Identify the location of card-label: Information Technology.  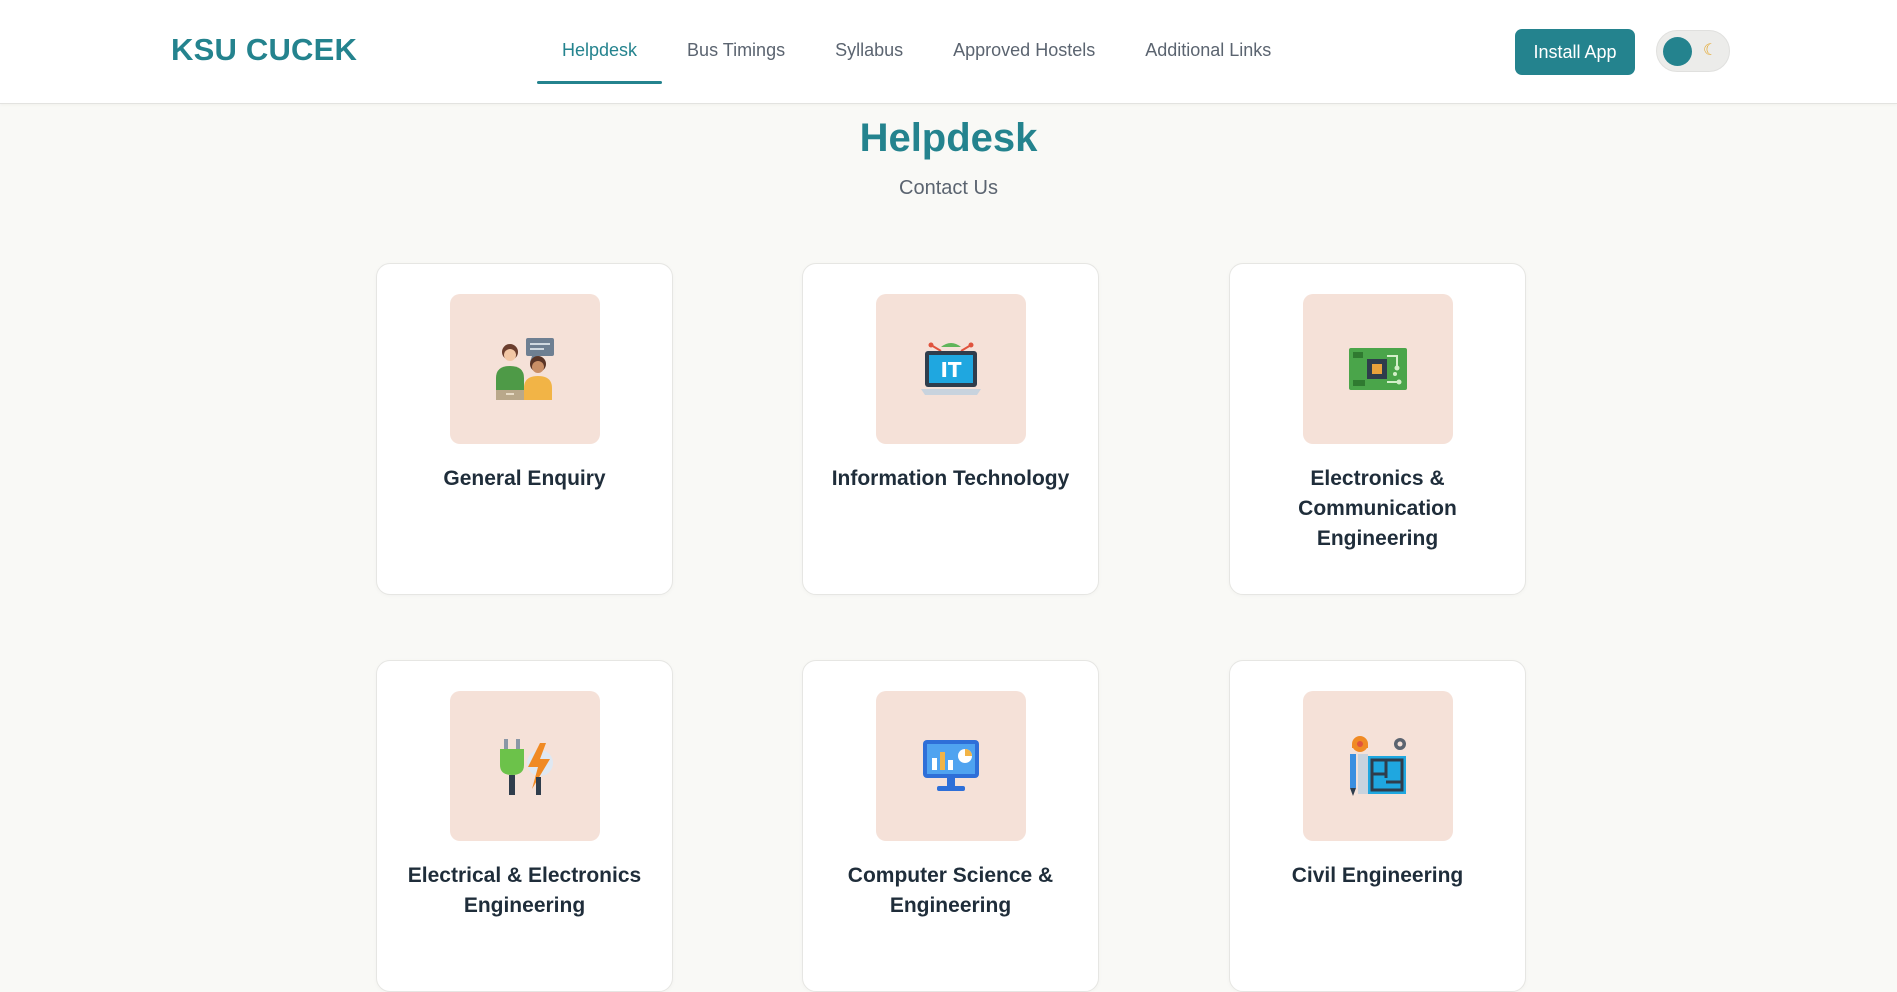
(950, 478).